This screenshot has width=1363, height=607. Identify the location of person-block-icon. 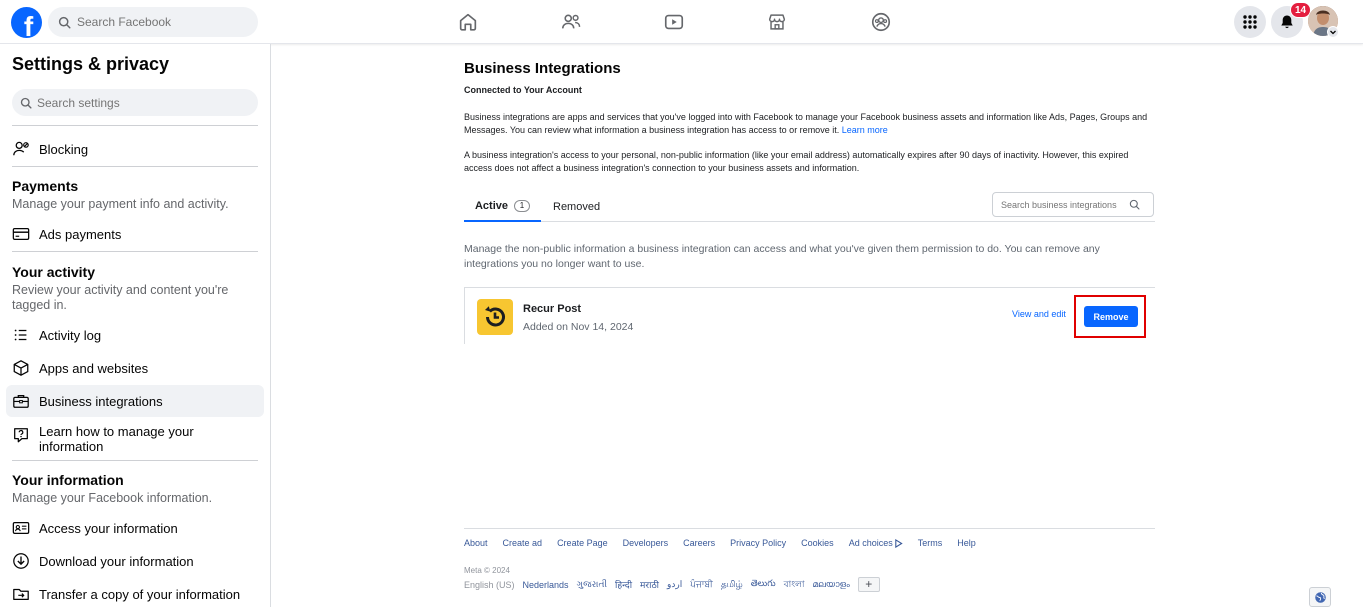
(21, 148).